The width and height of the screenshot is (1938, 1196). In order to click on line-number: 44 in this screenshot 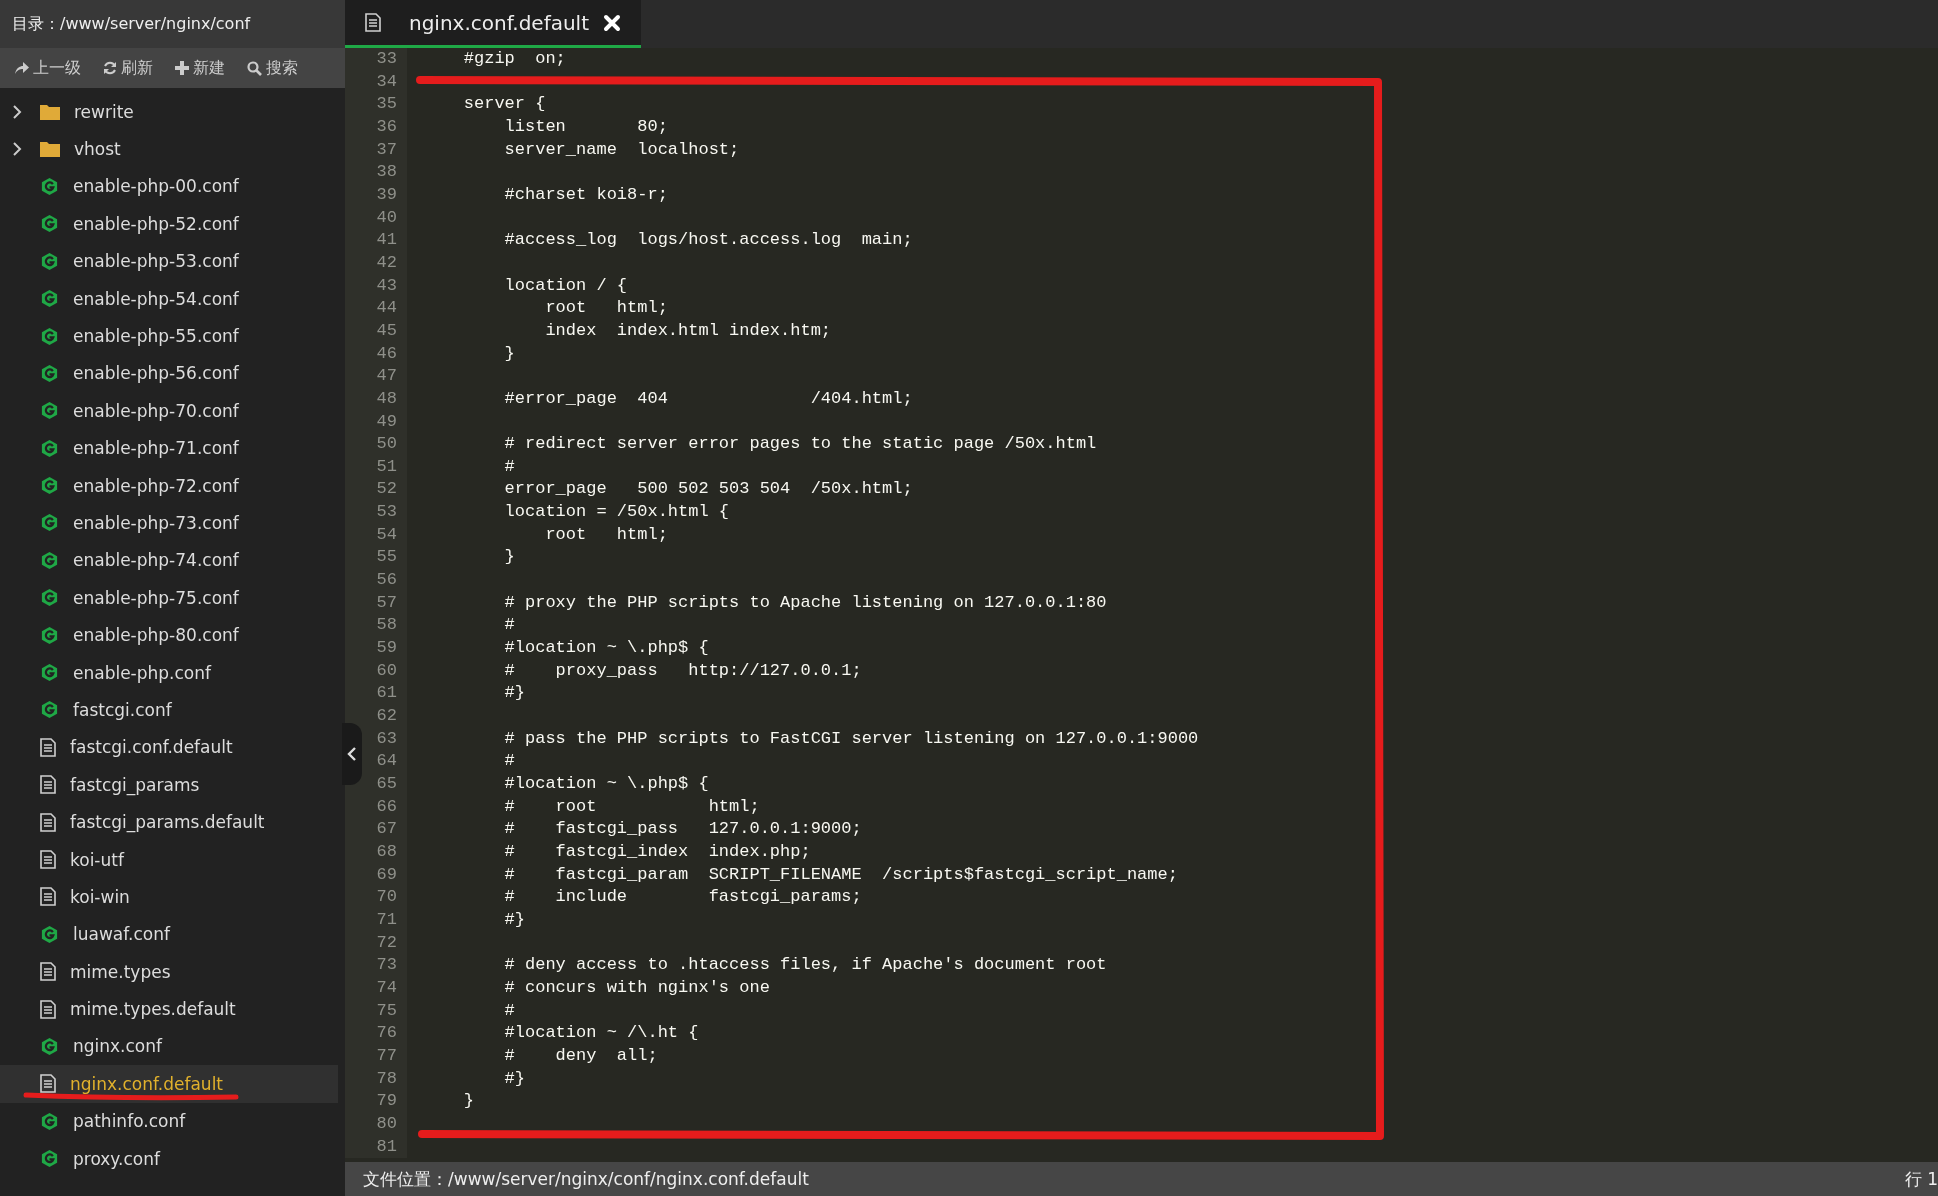, I will do `click(376, 308)`.